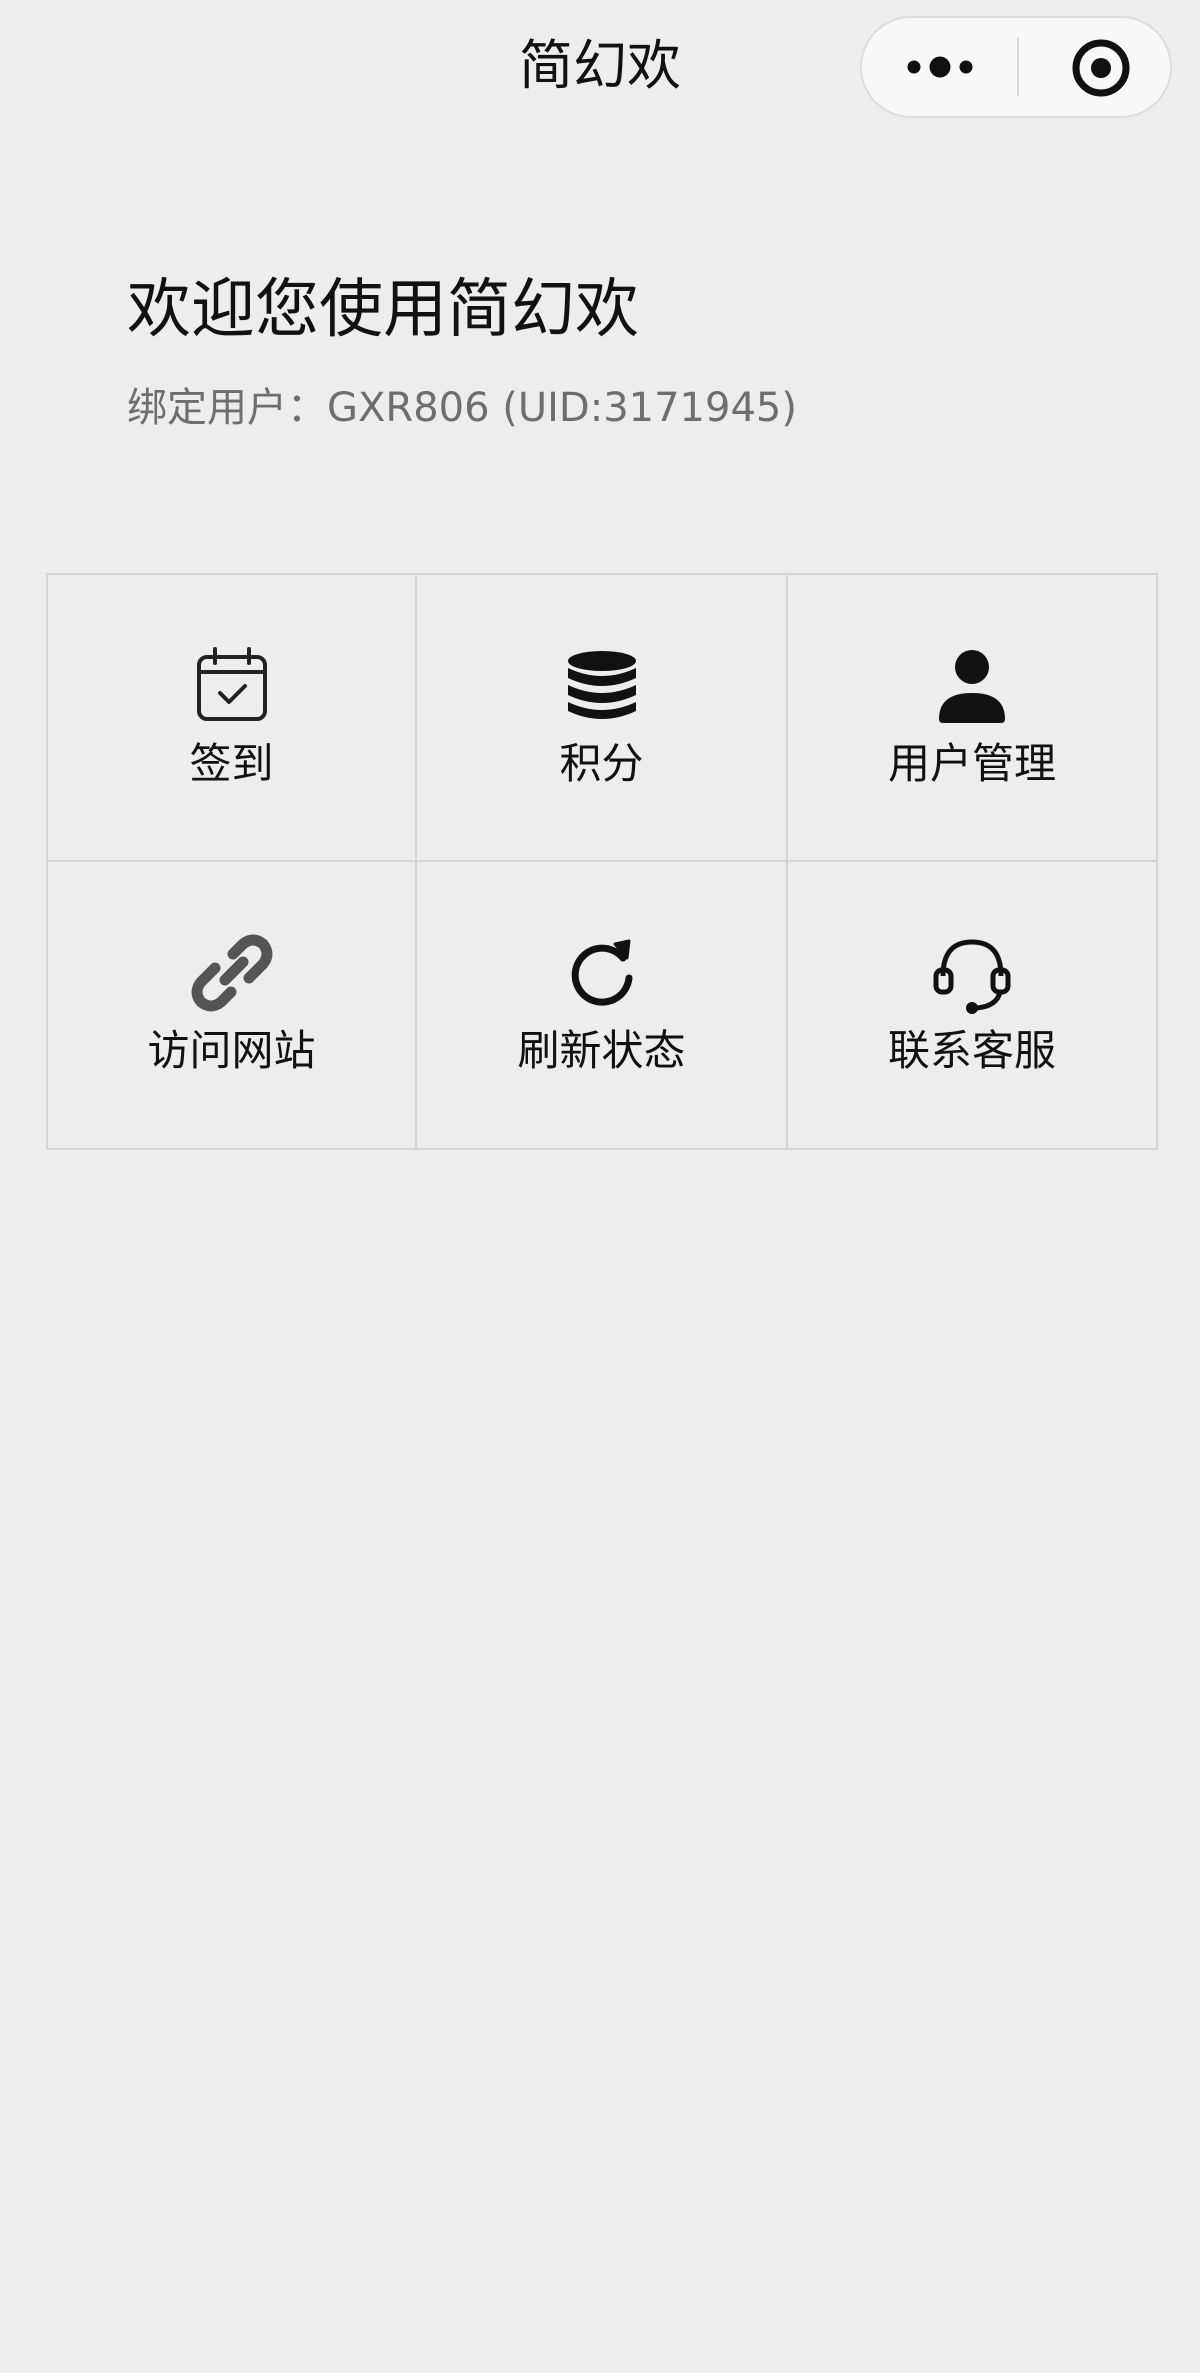  Describe the element at coordinates (383, 310) in the screenshot. I see `welcome-heading: 欢迎您使用简幻欢` at that location.